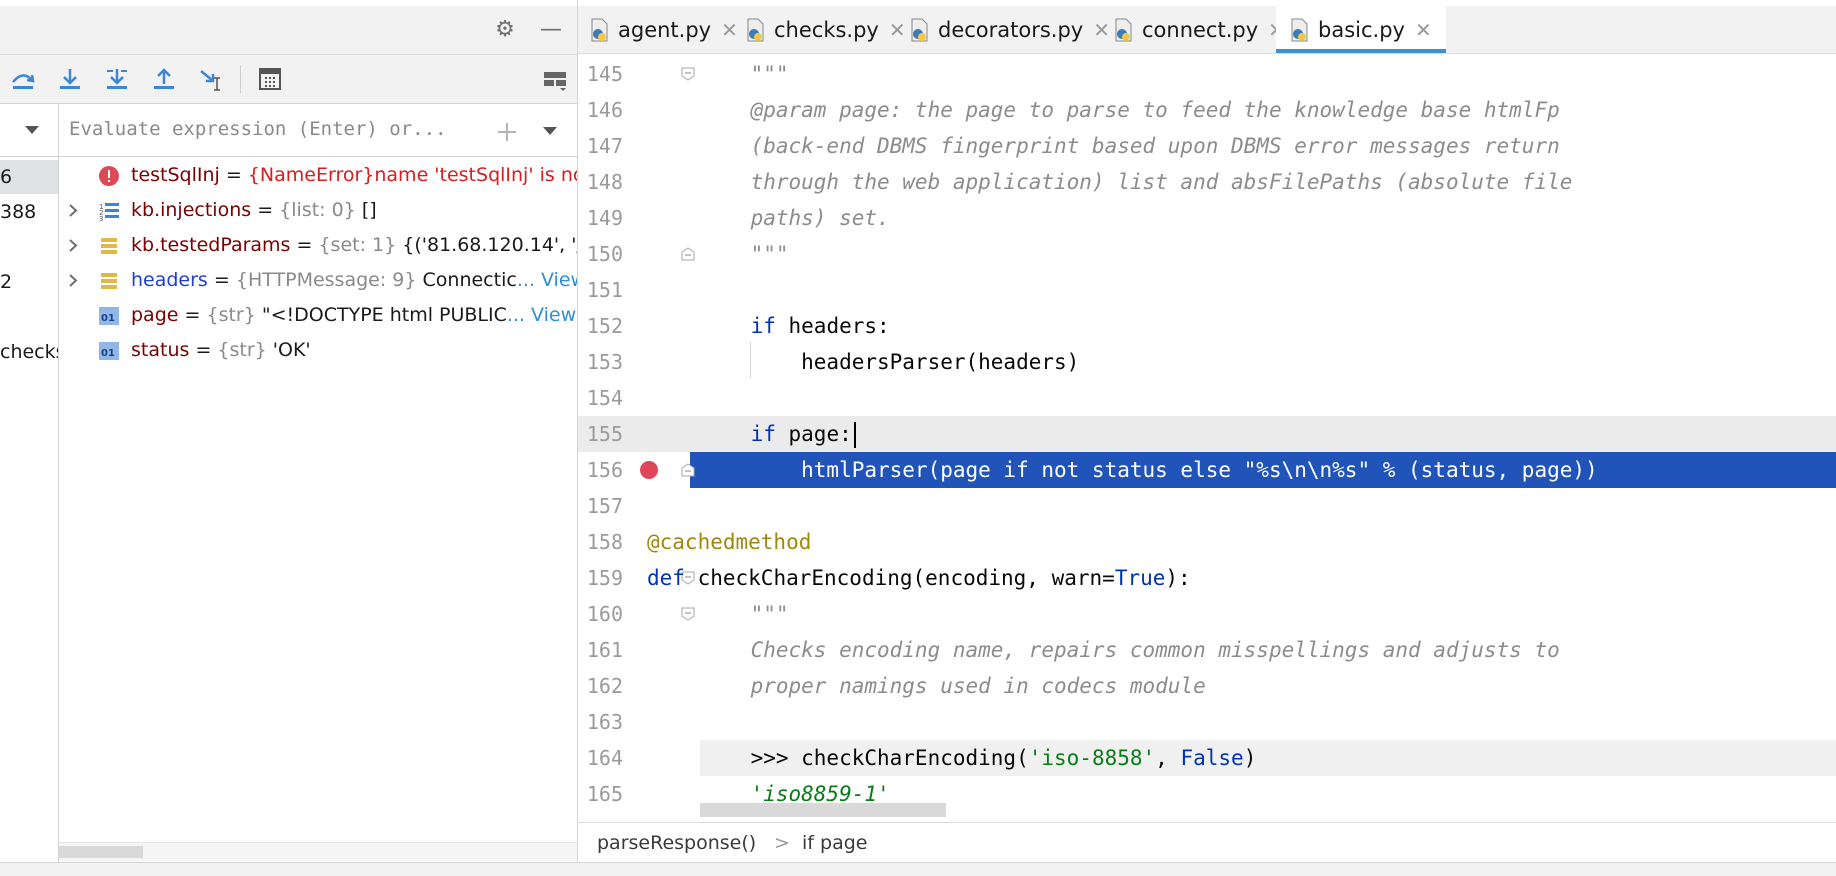  I want to click on code-line: 163, so click(1207, 722).